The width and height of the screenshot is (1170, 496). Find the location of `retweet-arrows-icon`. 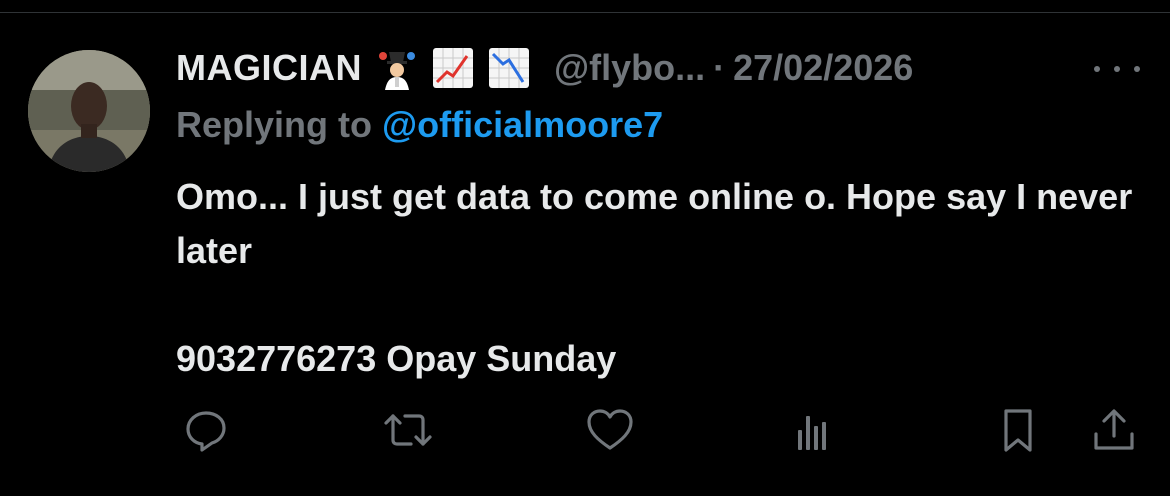

retweet-arrows-icon is located at coordinates (408, 430).